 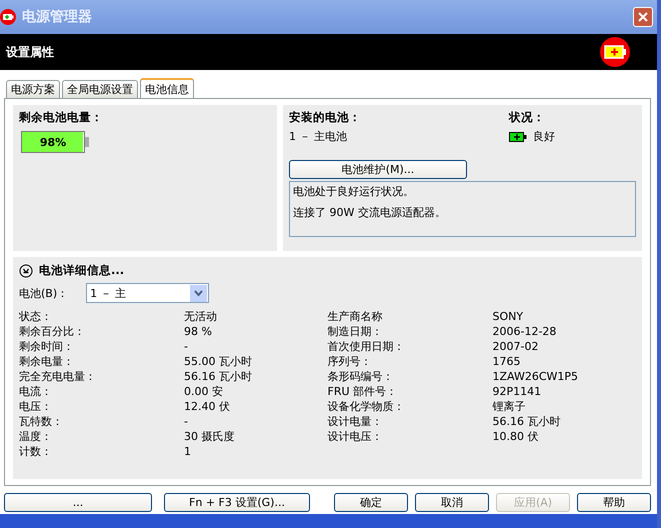 I want to click on charge-reading: 98%, so click(x=53, y=142).